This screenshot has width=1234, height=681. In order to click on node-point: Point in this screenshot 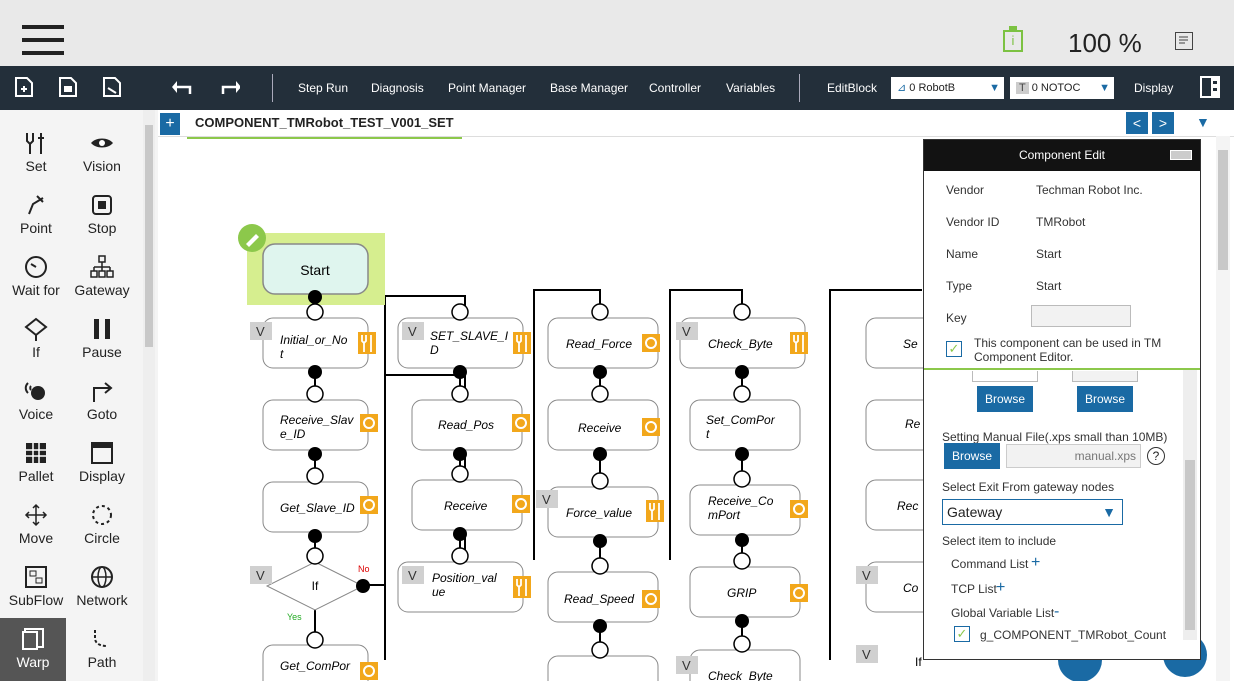, I will do `click(36, 214)`.